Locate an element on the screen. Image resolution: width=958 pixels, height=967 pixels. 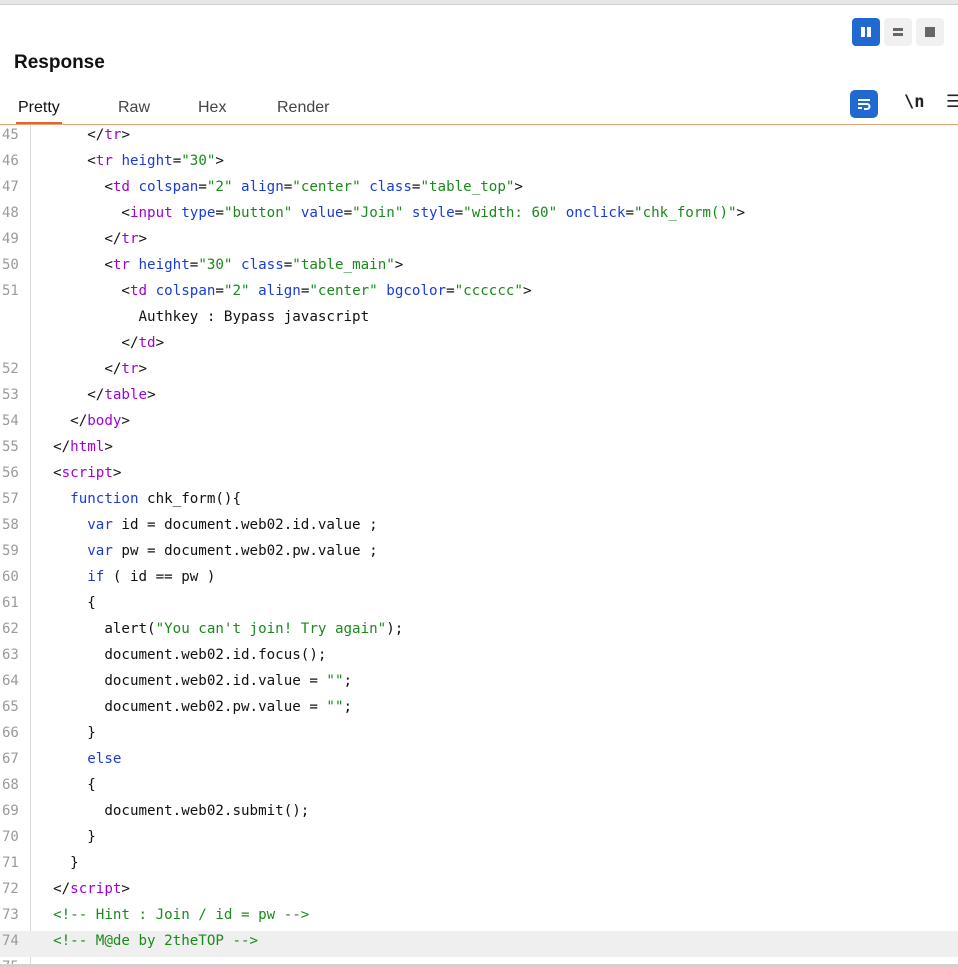
tab-hex: Hex is located at coordinates (212, 108).